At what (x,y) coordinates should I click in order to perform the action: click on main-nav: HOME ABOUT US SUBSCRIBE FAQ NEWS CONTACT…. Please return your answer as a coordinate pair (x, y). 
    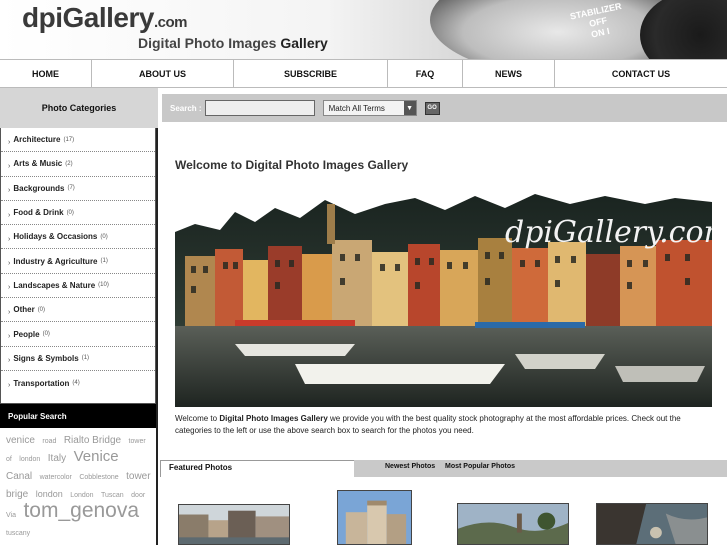
    Looking at the image, I should click on (363, 73).